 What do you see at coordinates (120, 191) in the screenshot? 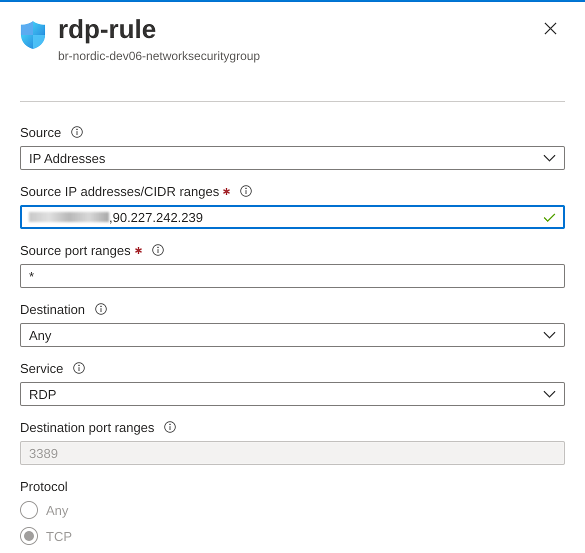
I see `field-label: Source IP addresses/CIDR ranges` at bounding box center [120, 191].